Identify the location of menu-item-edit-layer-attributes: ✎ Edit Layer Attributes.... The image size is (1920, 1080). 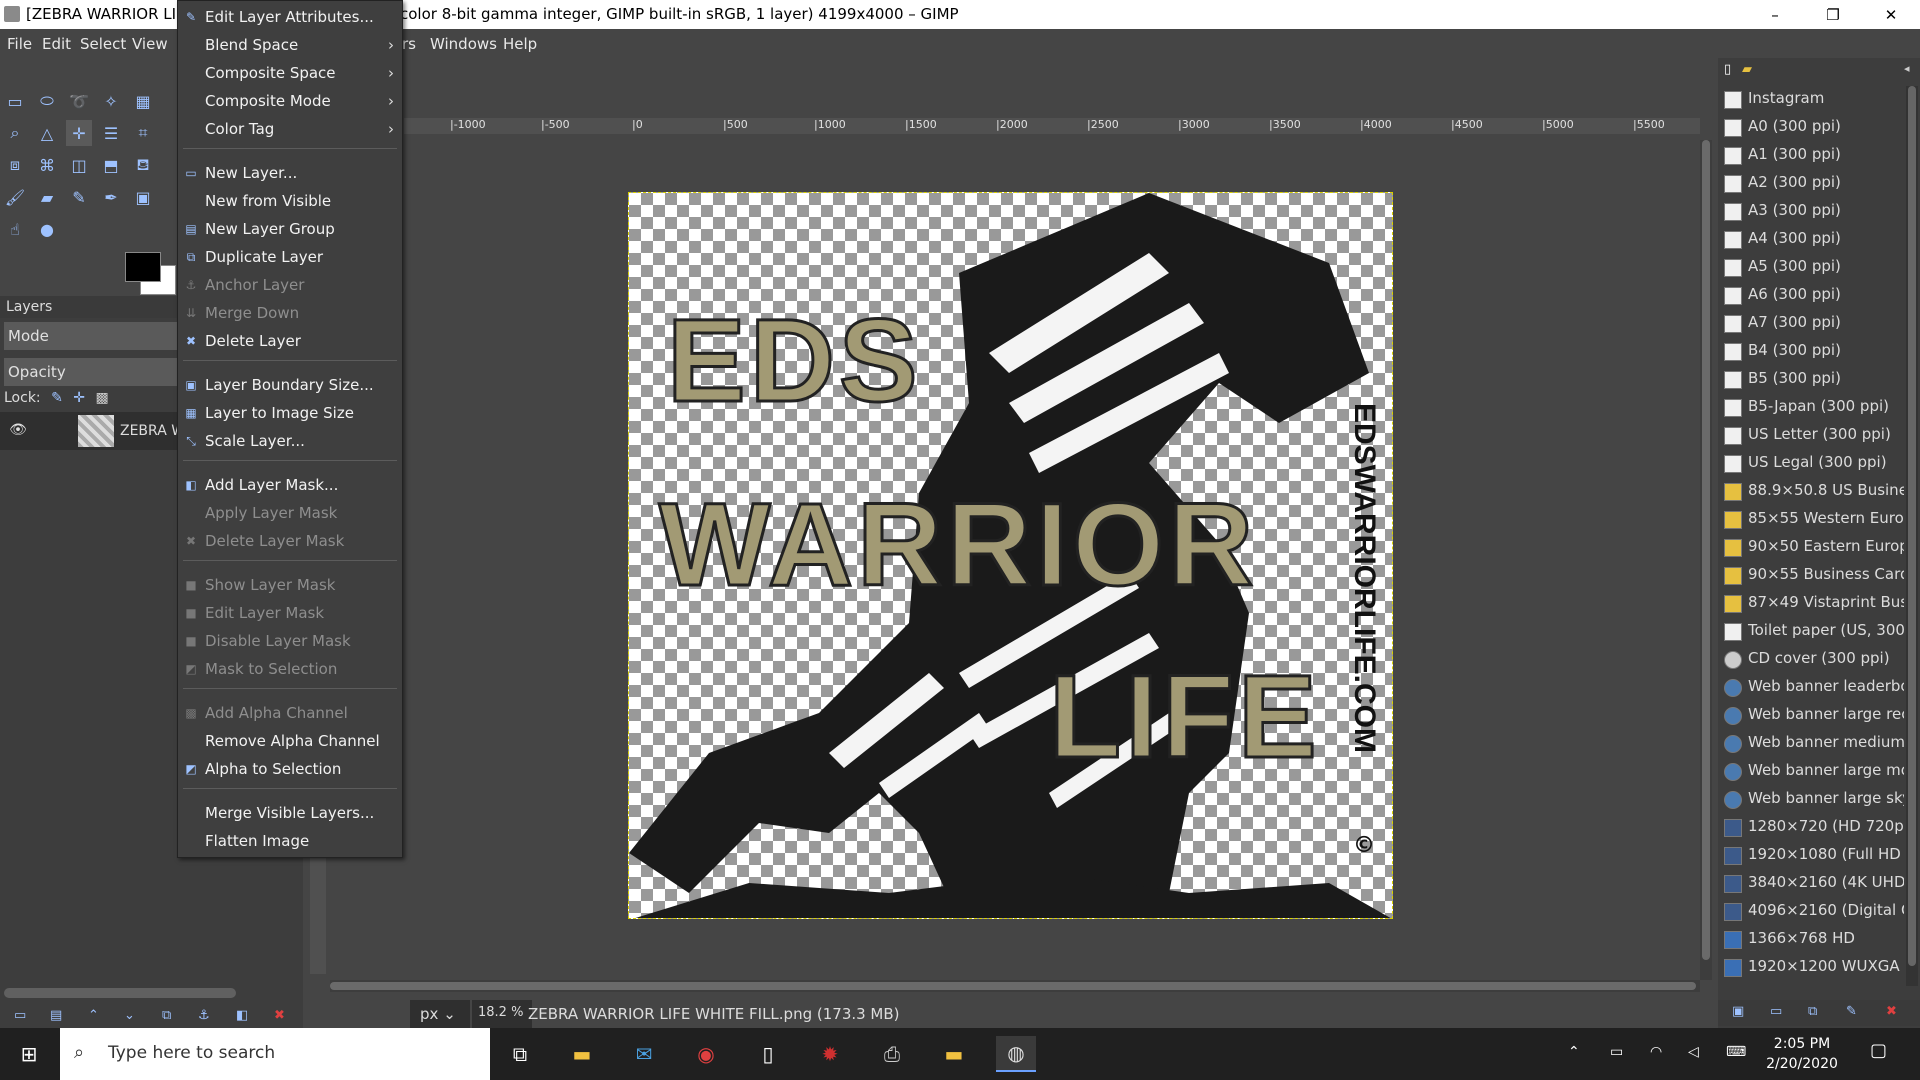
(290, 18).